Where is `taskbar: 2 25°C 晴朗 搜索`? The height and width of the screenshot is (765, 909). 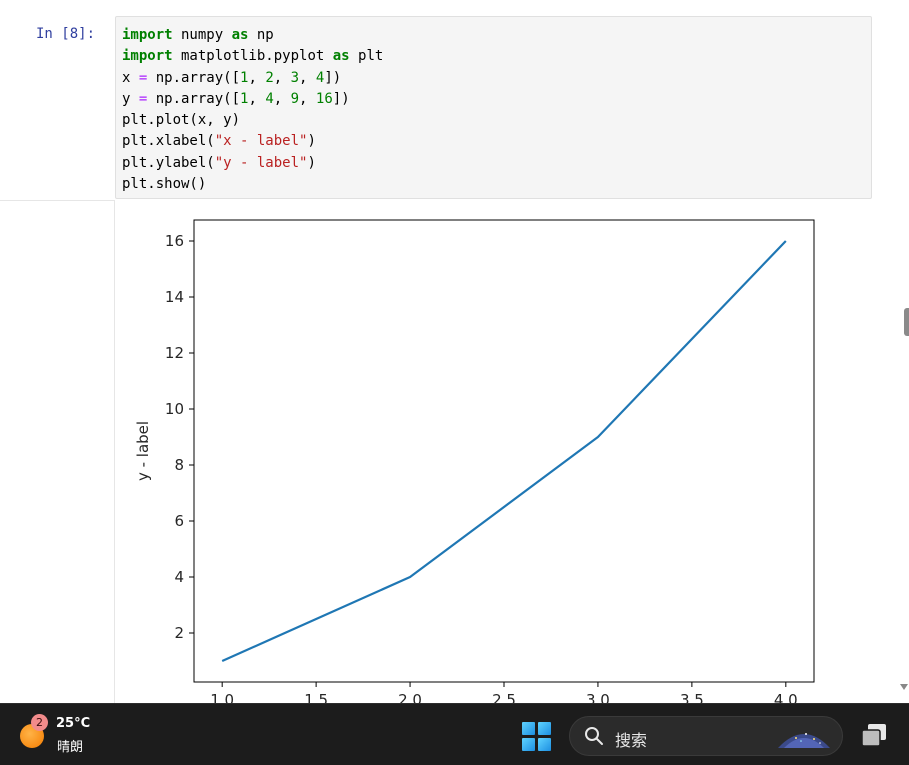 taskbar: 2 25°C 晴朗 搜索 is located at coordinates (454, 734).